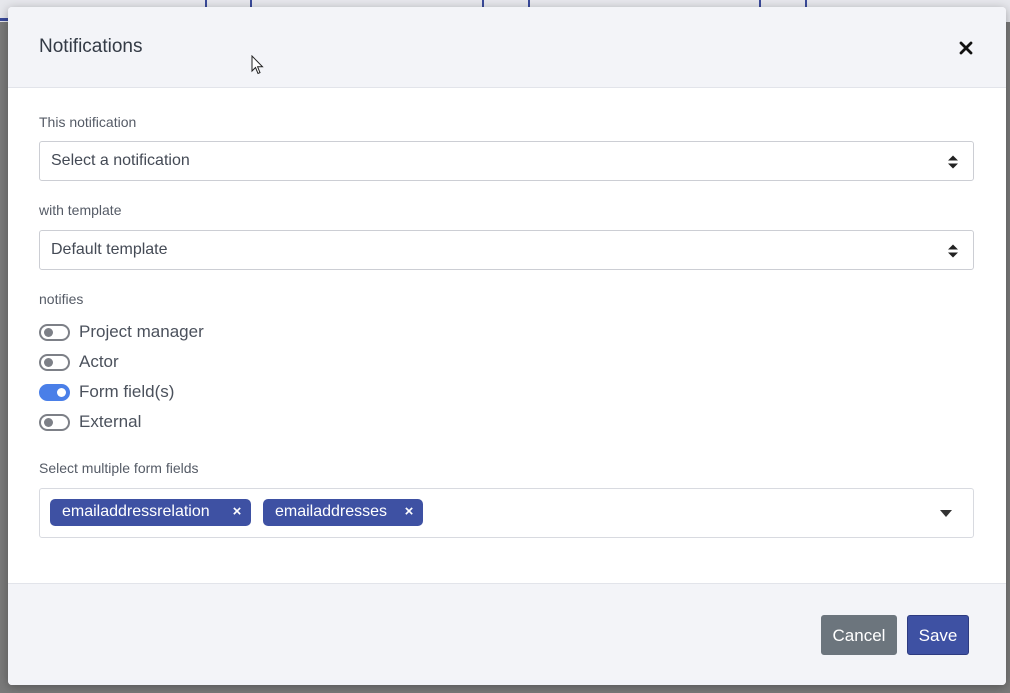  What do you see at coordinates (859, 635) in the screenshot?
I see `cancel-button: Cancel` at bounding box center [859, 635].